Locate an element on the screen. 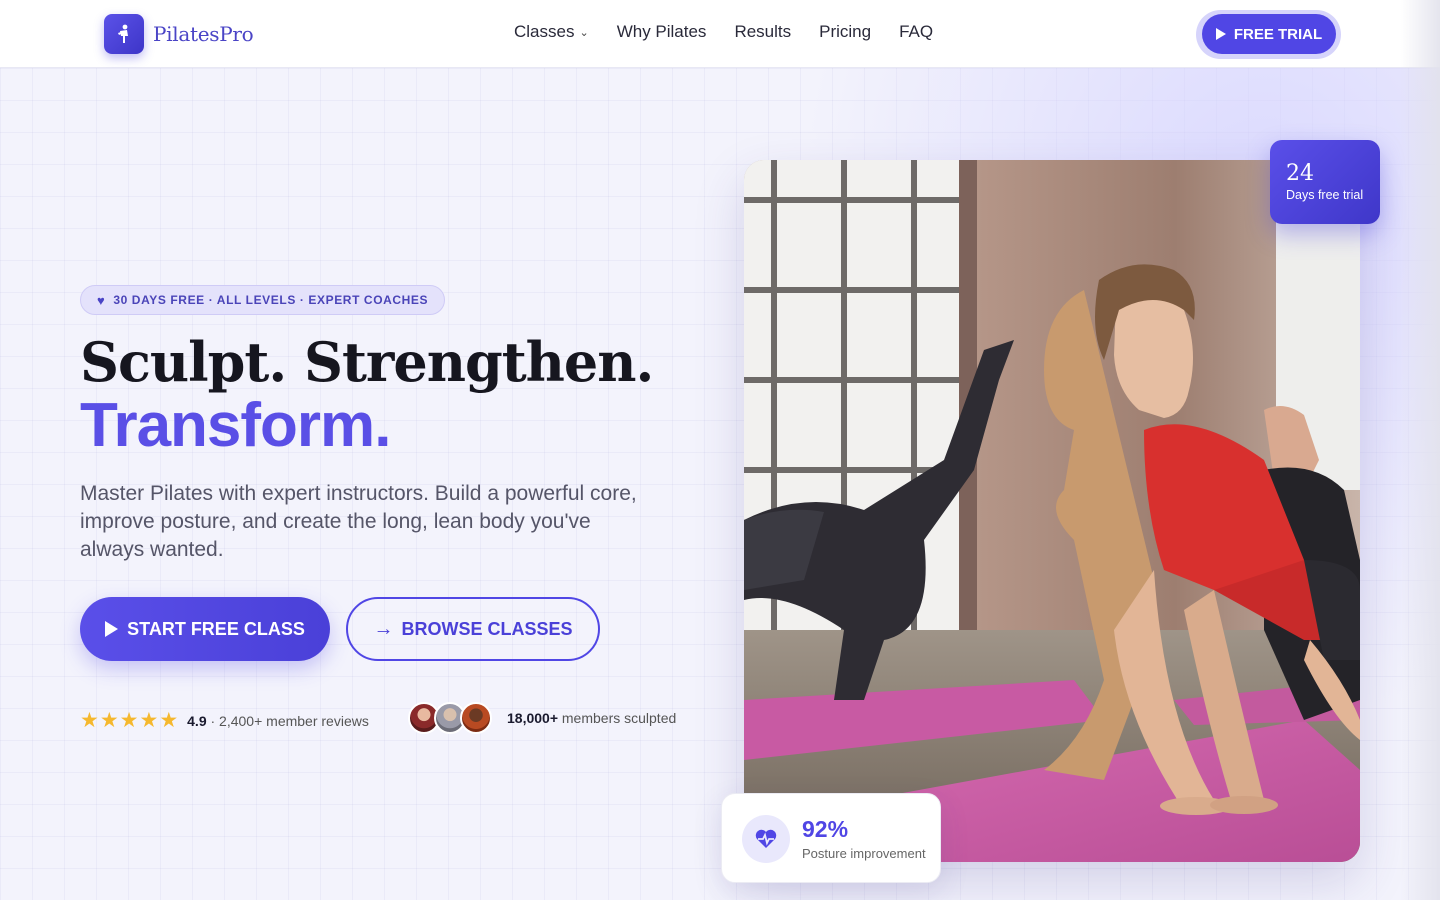 The height and width of the screenshot is (900, 1440). nav-link-classes: Classes ⌄ is located at coordinates (551, 32).